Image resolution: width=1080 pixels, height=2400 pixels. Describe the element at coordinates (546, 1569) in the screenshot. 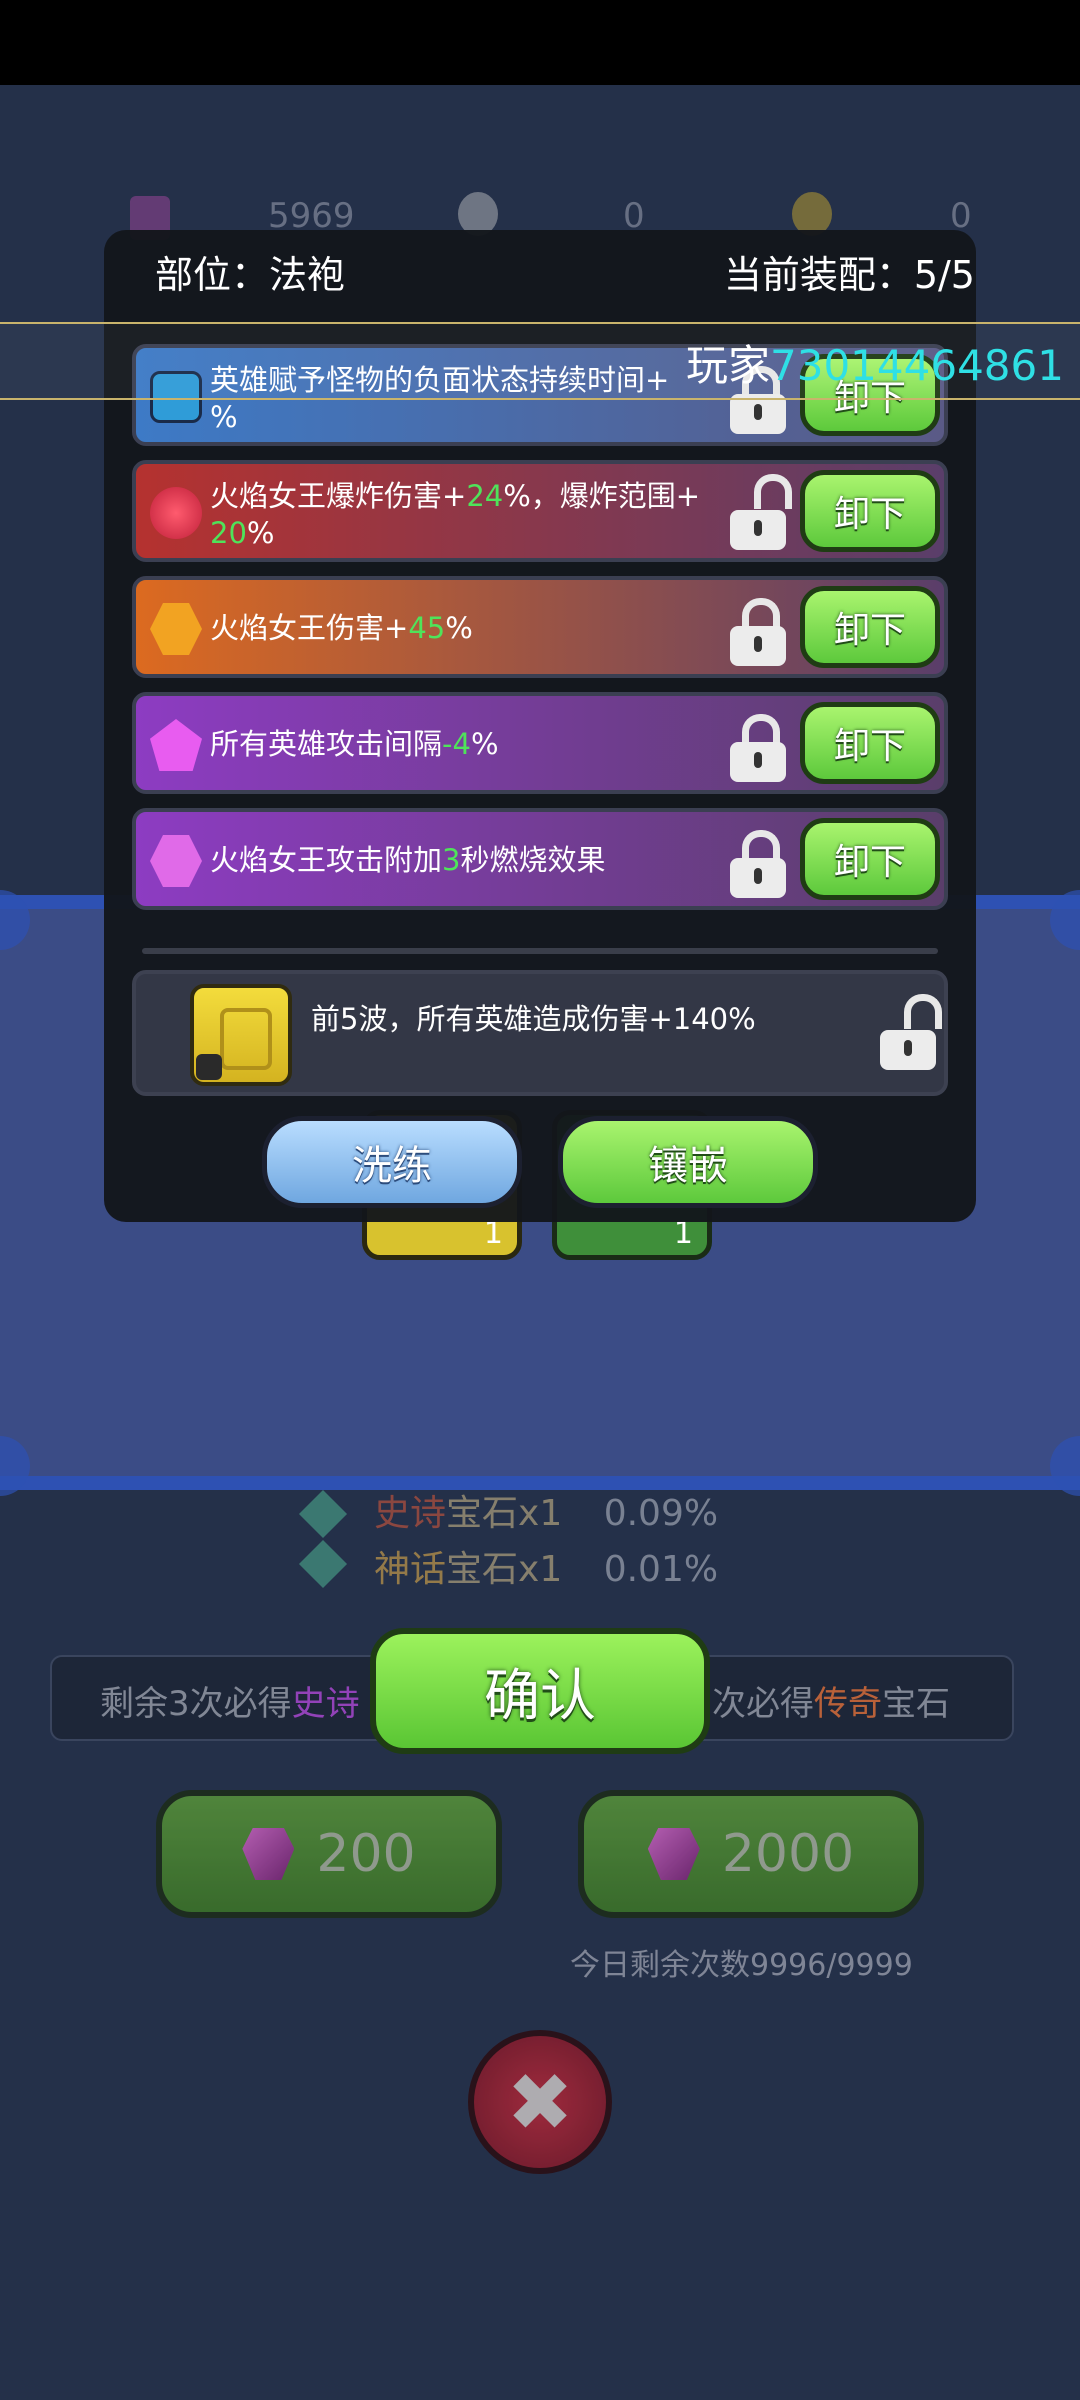

I see `gem-line-2: 神话宝石x1 0.01%` at that location.